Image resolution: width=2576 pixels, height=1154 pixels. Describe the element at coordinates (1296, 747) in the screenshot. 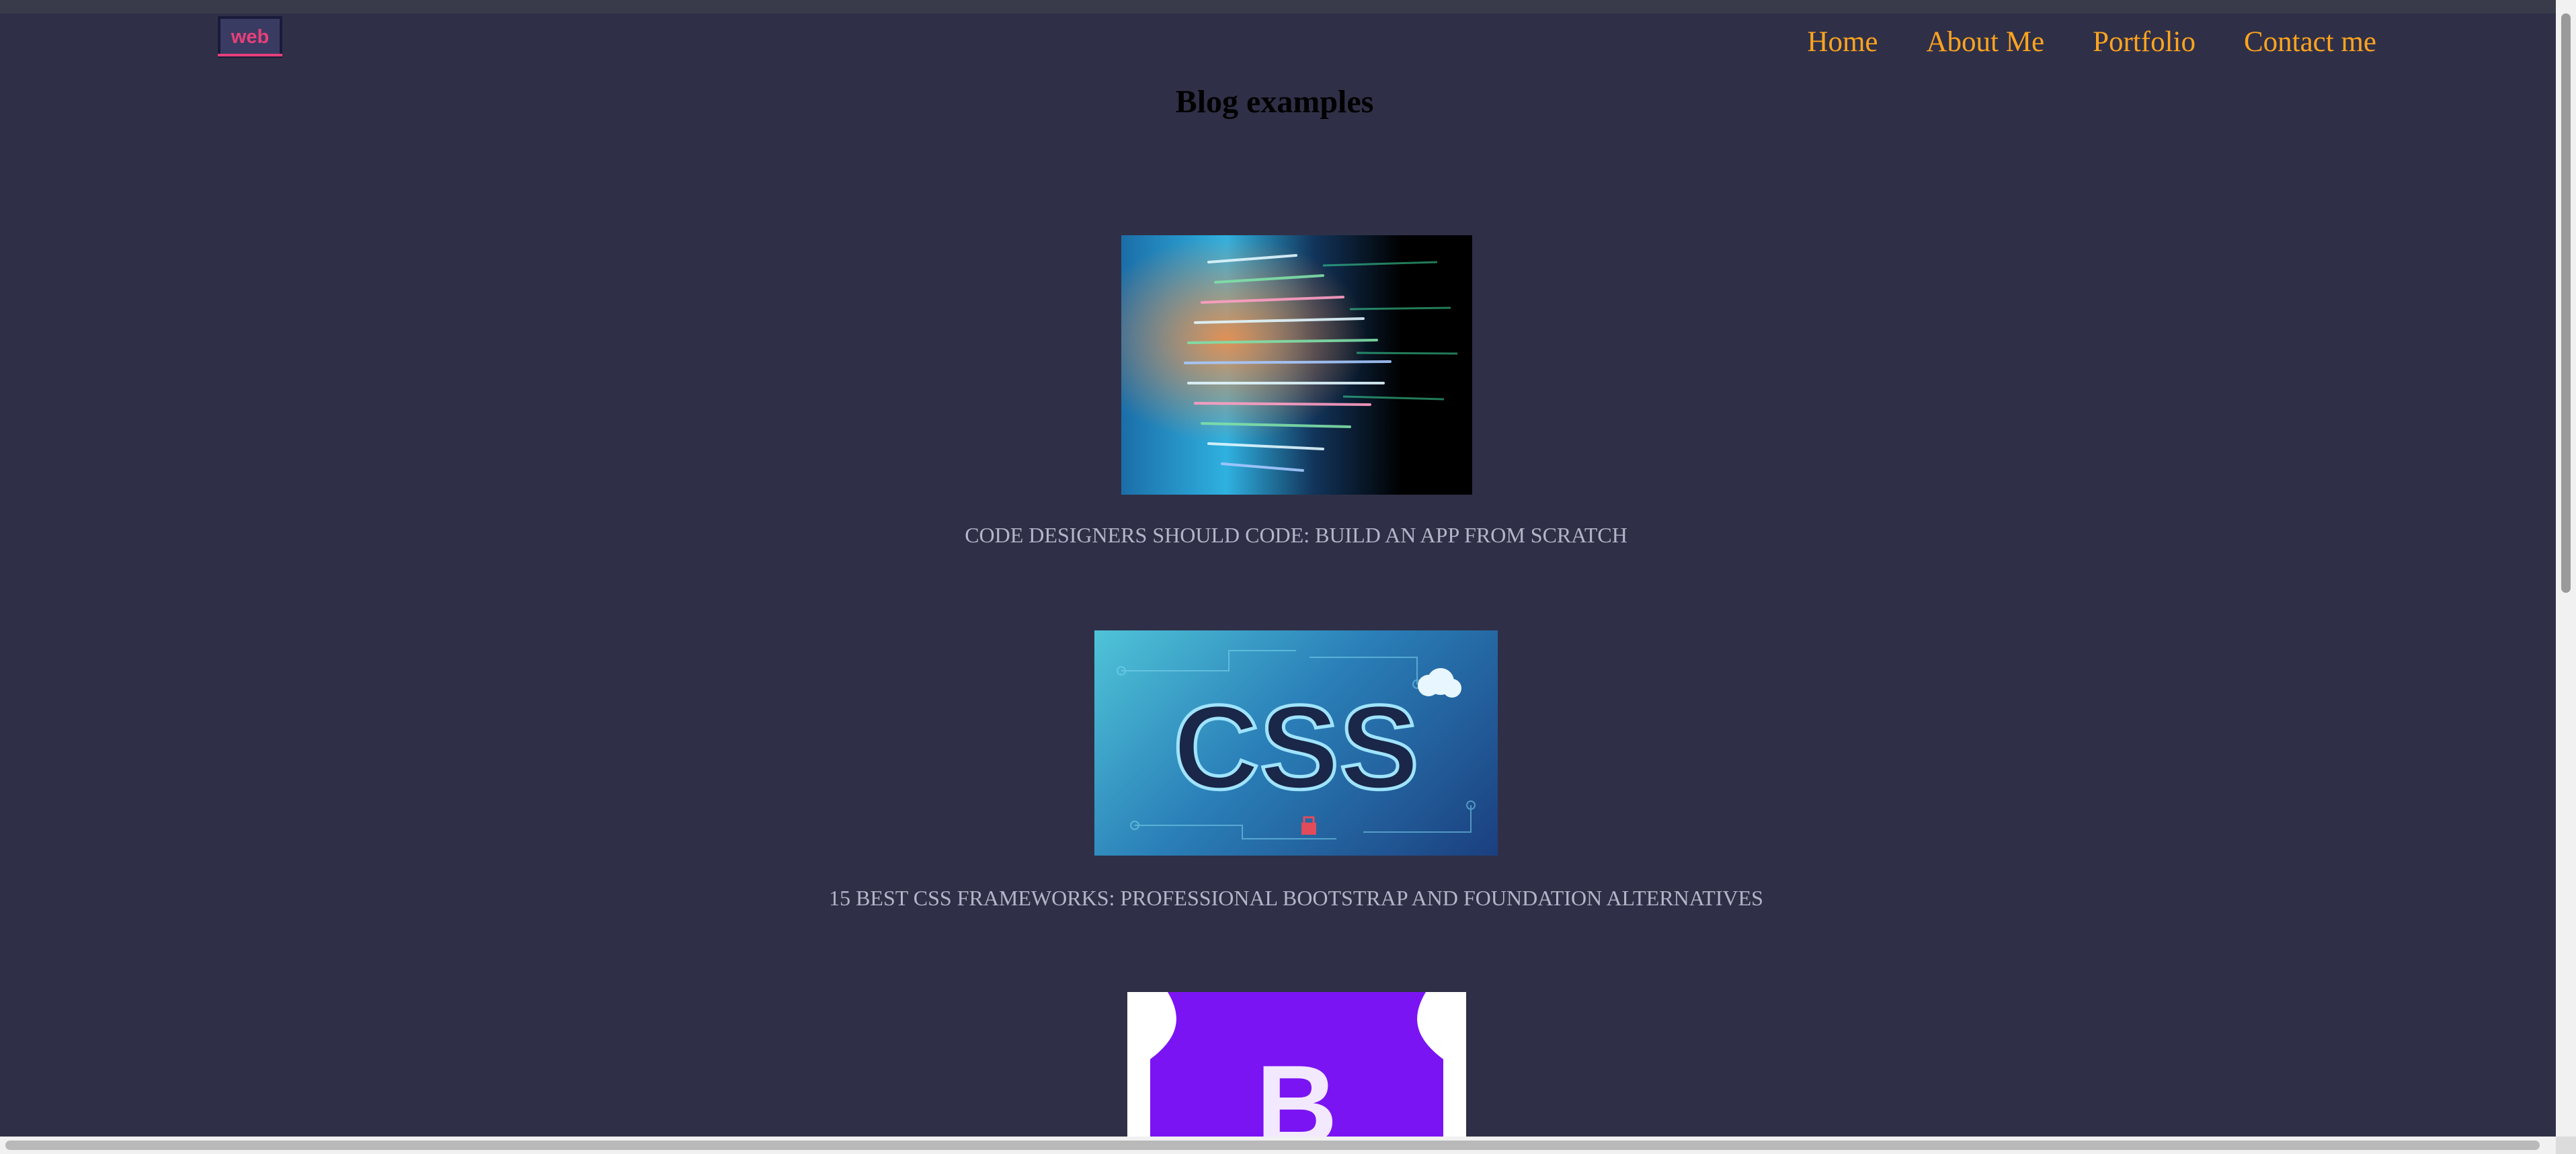

I see `css-image-text: CSS` at that location.